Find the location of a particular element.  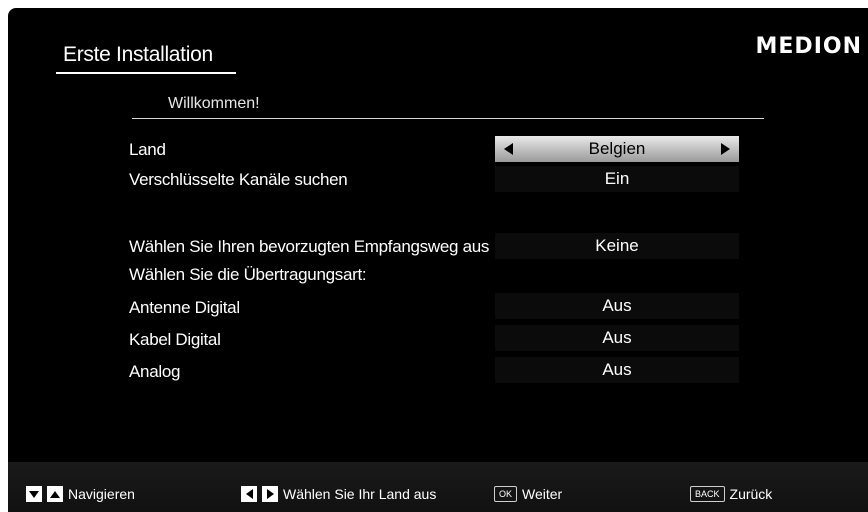

down-key-icon is located at coordinates (34, 494).